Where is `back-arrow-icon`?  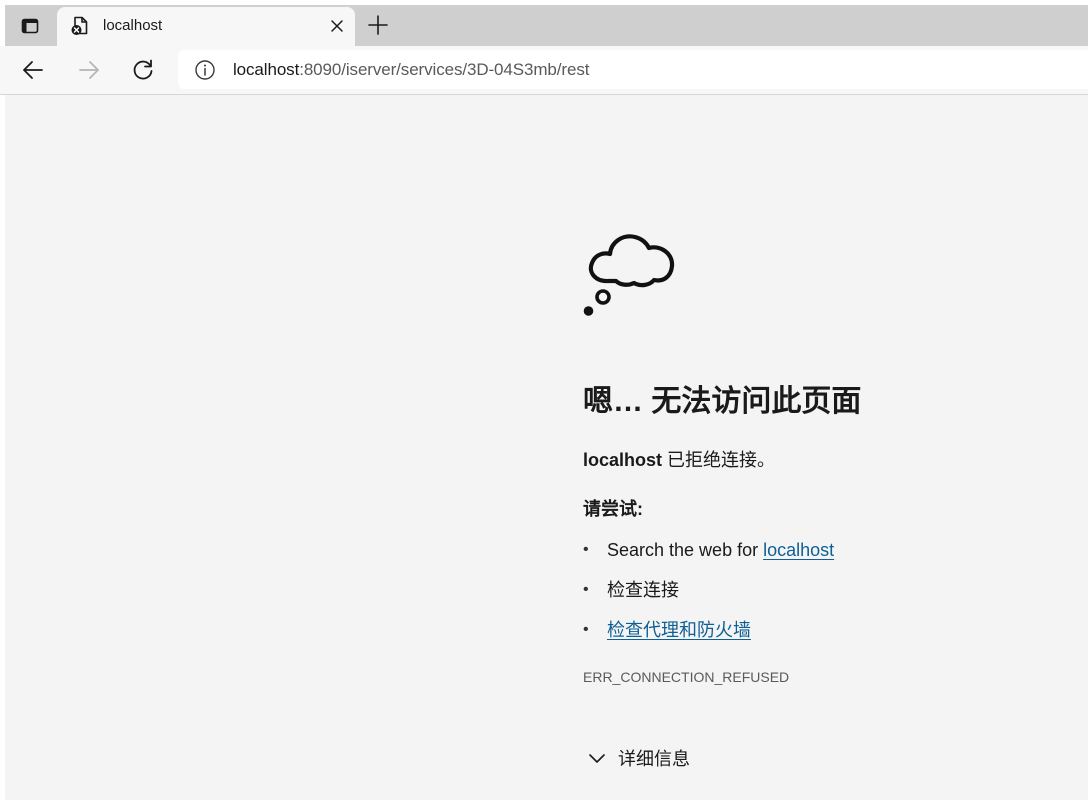 back-arrow-icon is located at coordinates (33, 70).